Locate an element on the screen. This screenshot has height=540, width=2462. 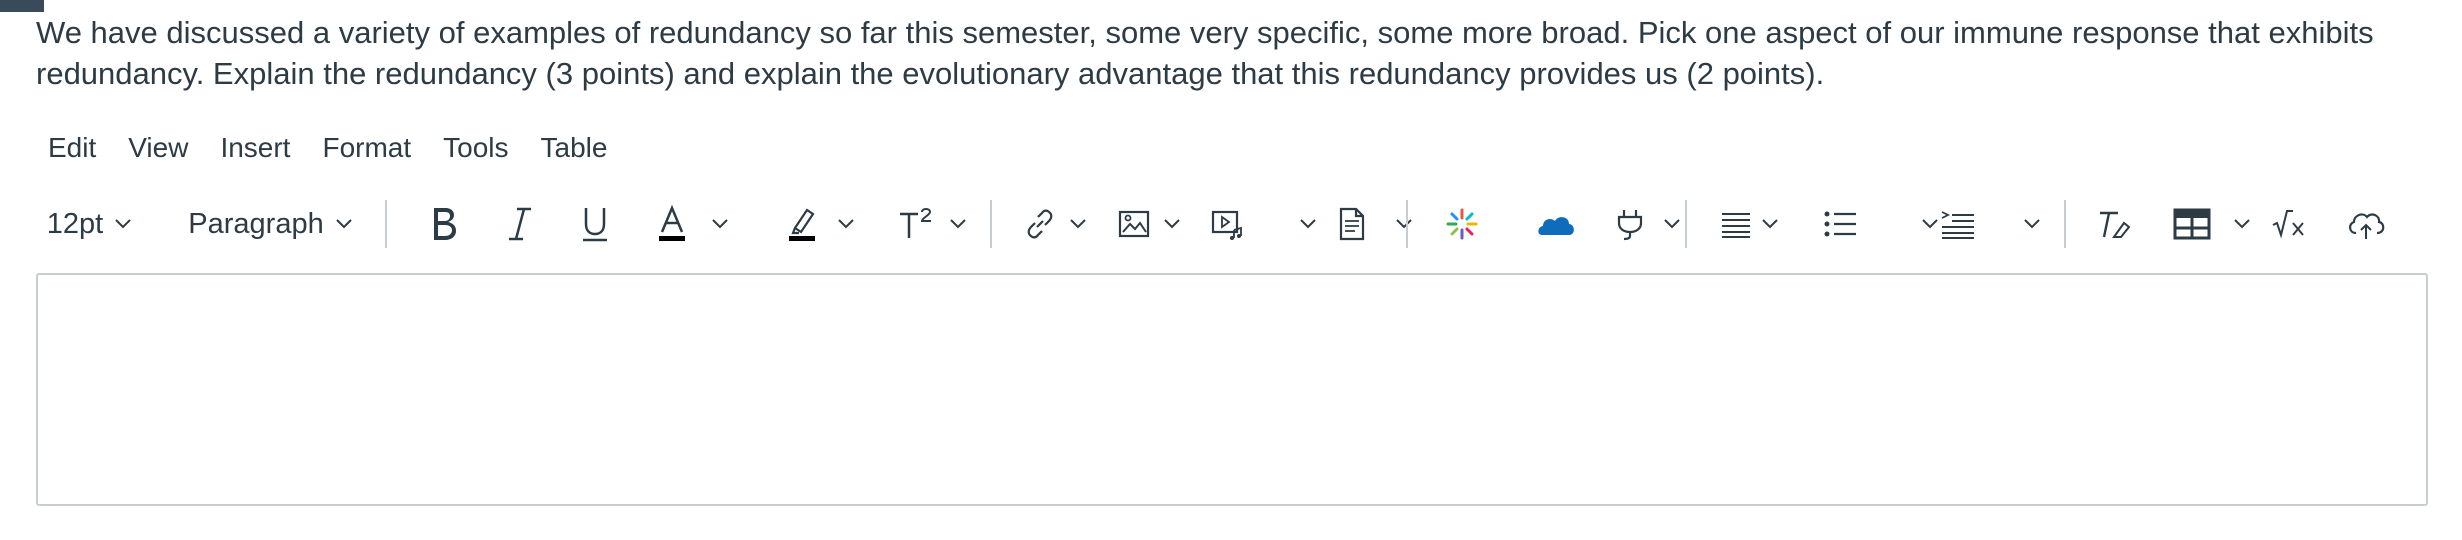
apps-icon is located at coordinates (1462, 224).